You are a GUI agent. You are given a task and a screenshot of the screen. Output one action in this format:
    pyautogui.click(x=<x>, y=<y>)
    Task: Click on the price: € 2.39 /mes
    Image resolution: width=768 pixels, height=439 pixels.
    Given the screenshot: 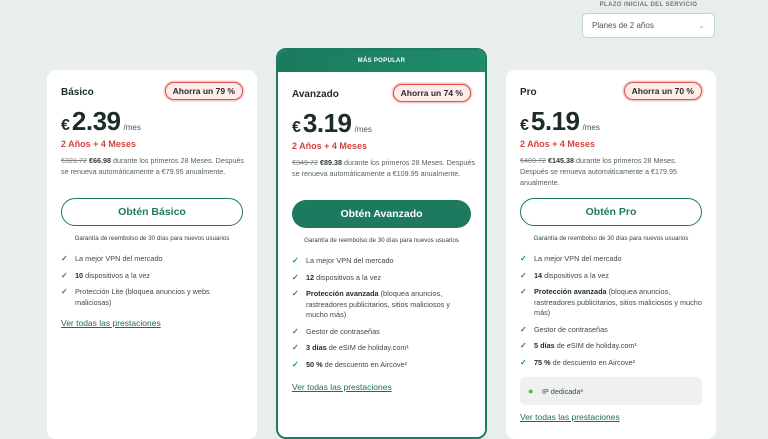 What is the action you would take?
    pyautogui.click(x=101, y=121)
    